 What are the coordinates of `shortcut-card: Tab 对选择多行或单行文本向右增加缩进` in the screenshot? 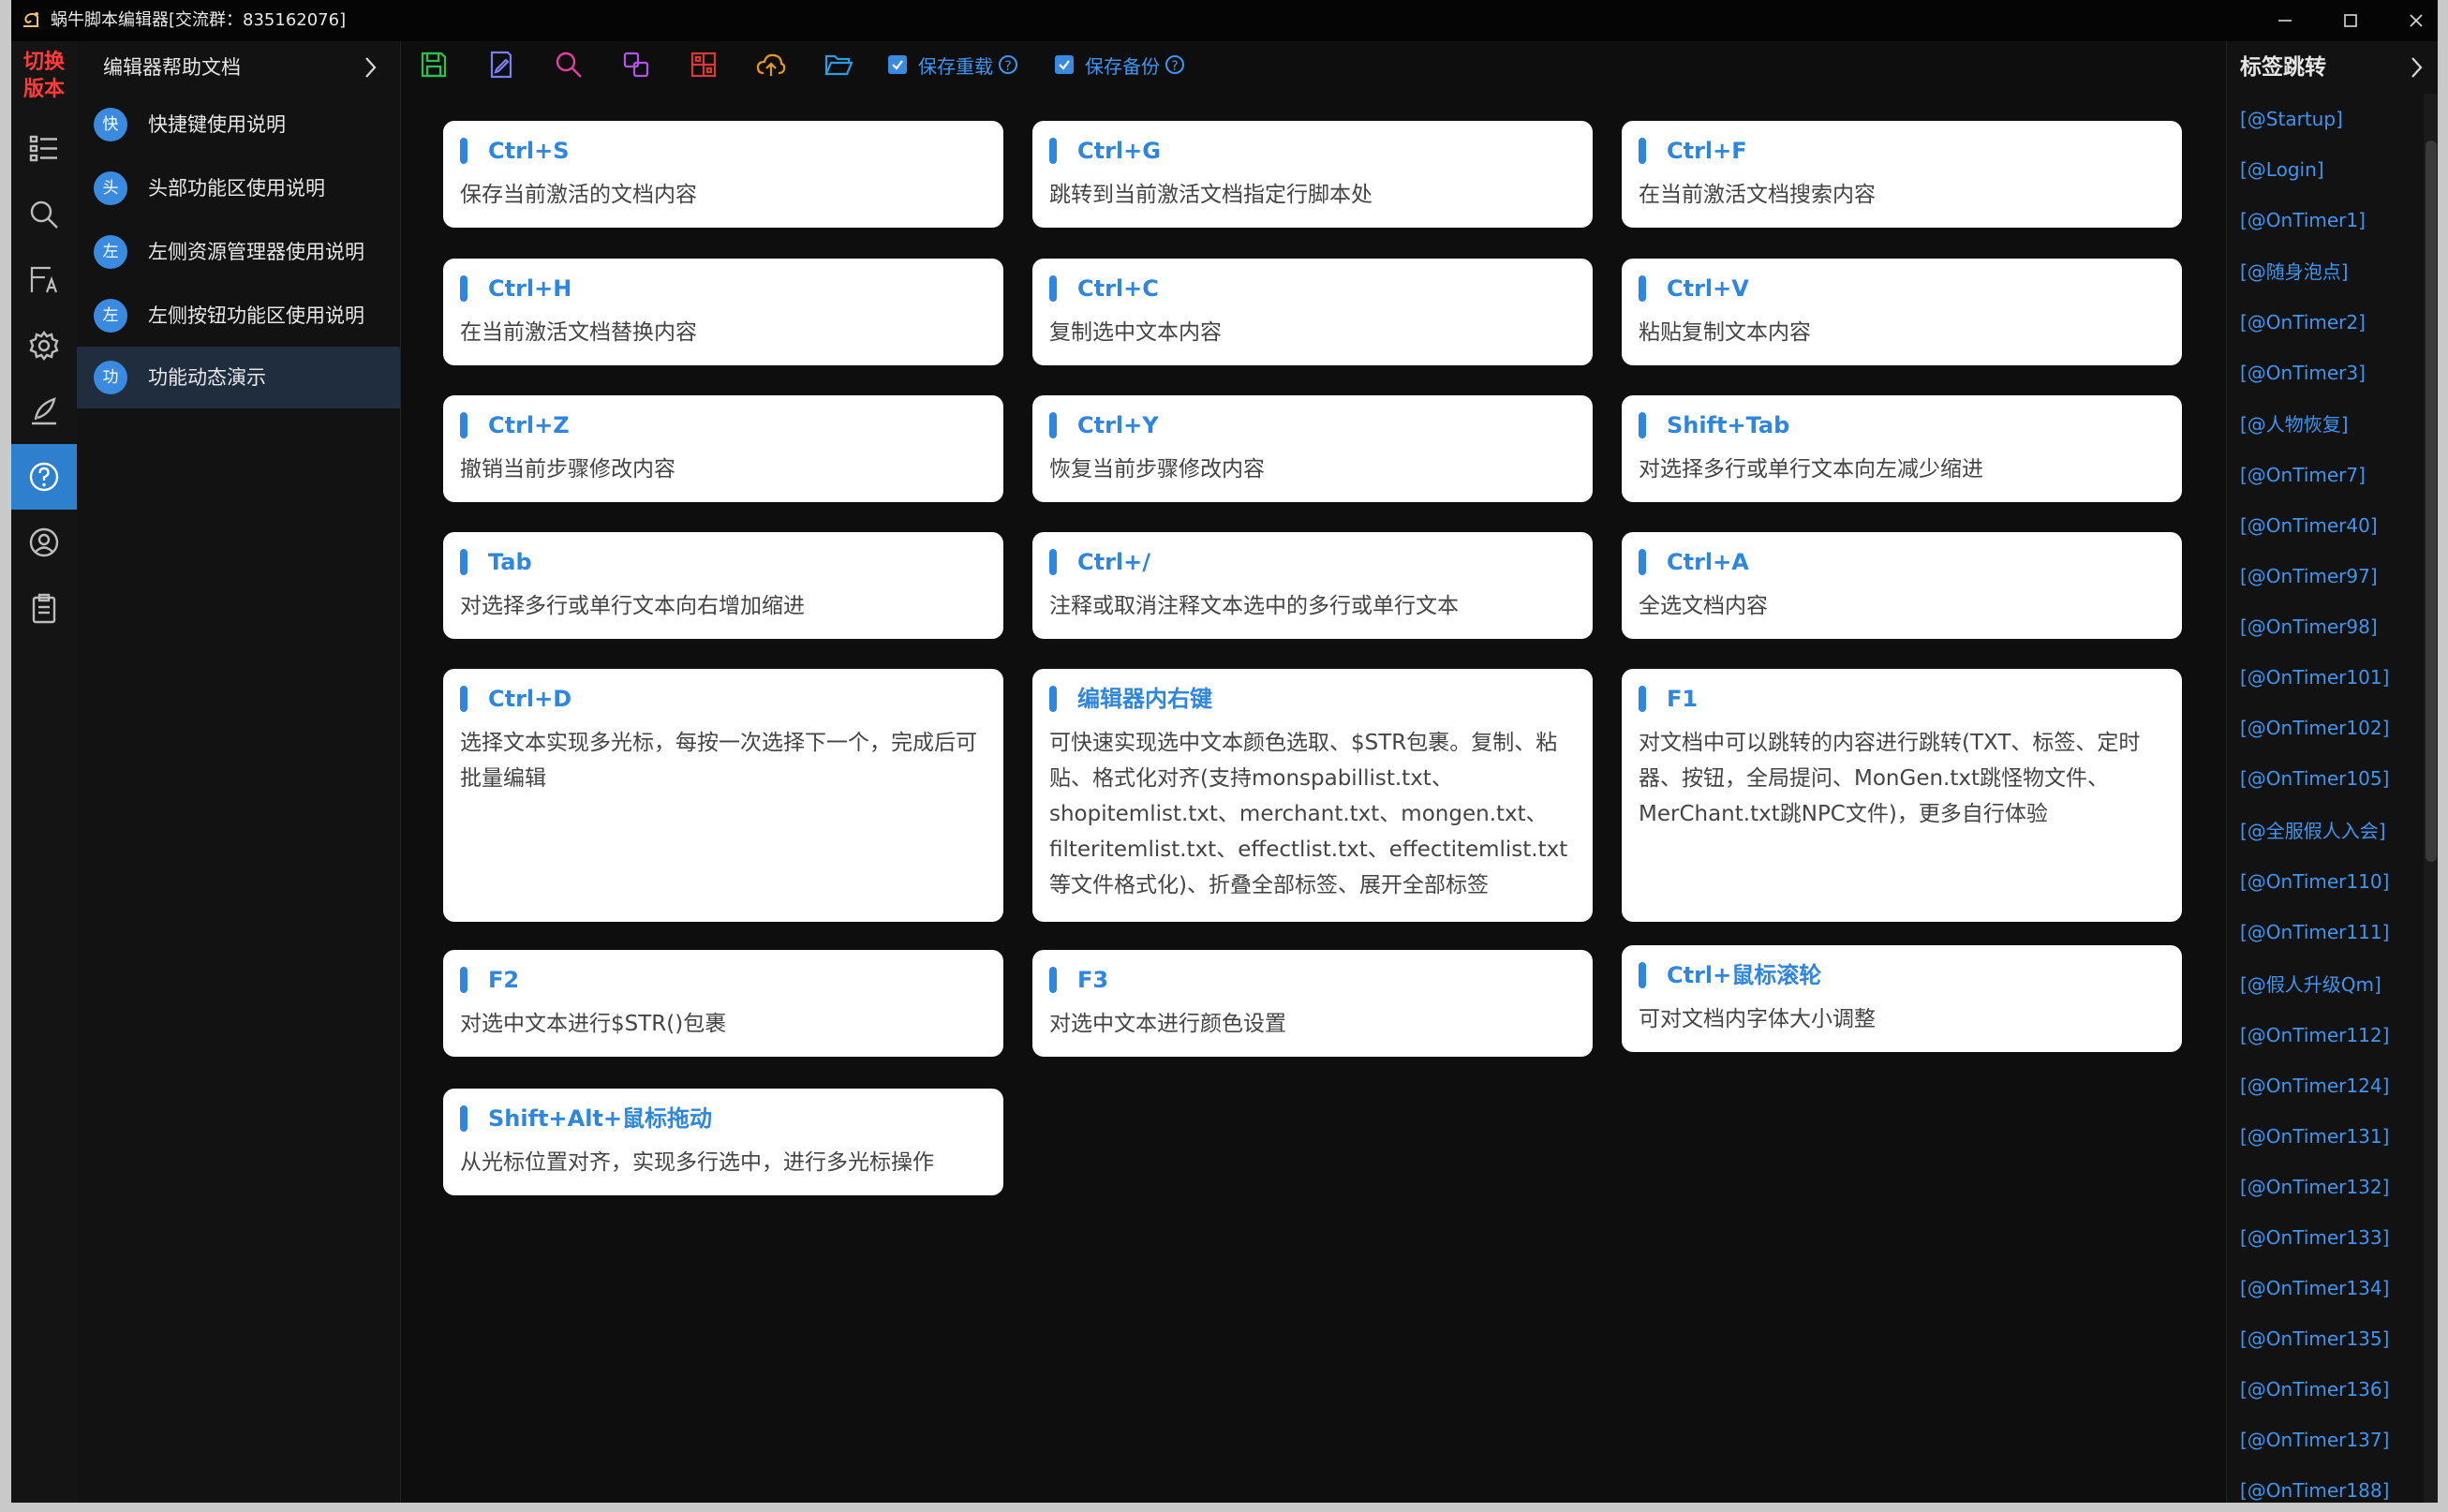 It's located at (723, 585).